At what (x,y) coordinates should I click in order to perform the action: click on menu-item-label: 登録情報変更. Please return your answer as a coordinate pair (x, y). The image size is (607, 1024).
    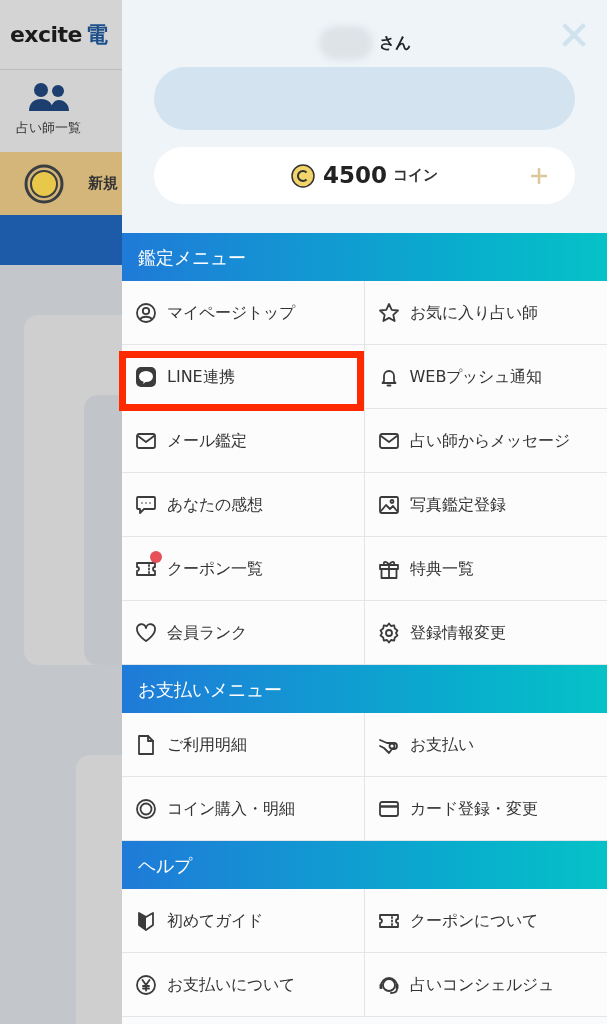
    Looking at the image, I should click on (457, 632).